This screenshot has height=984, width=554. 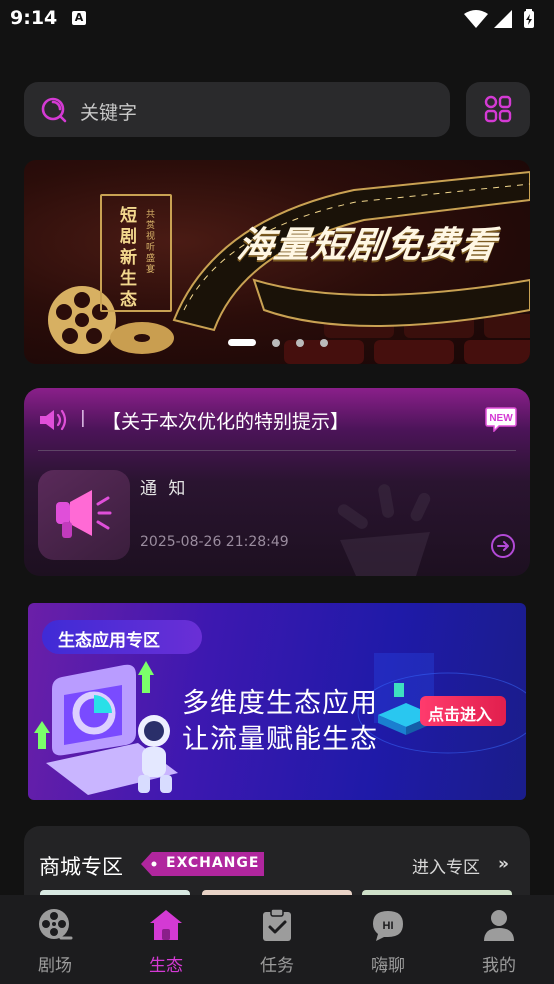 What do you see at coordinates (225, 420) in the screenshot?
I see `notice-title: 【关于本次优化的特别提示】` at bounding box center [225, 420].